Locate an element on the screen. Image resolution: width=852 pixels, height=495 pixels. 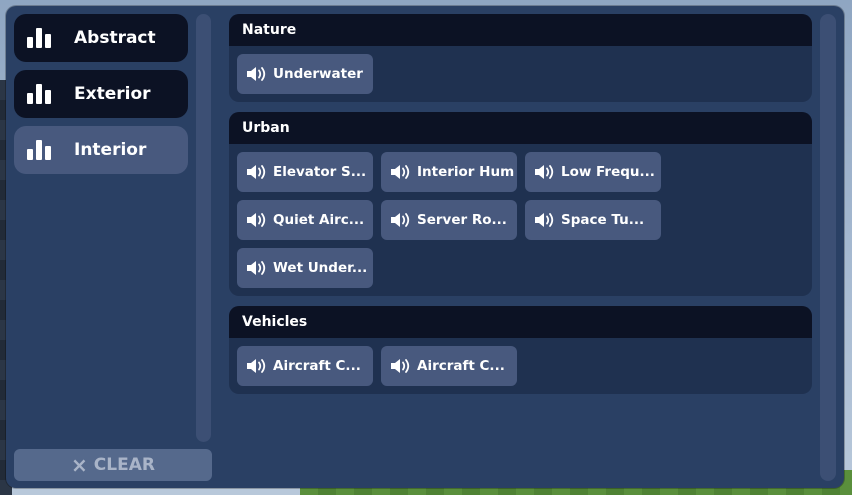
category-exterior: Exterior is located at coordinates (101, 94).